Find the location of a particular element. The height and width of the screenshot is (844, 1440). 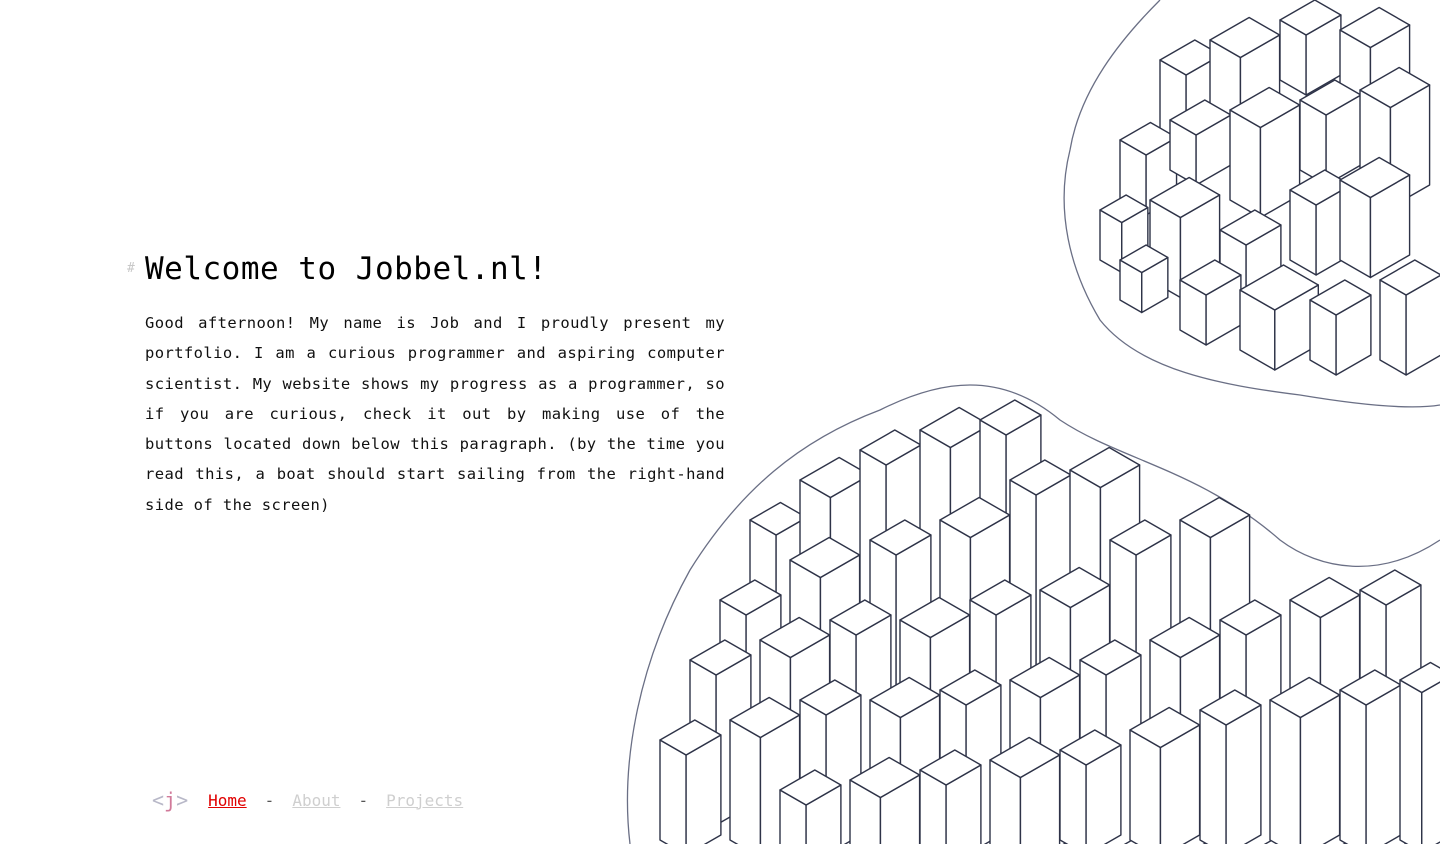

logo-letter: j is located at coordinates (170, 800).